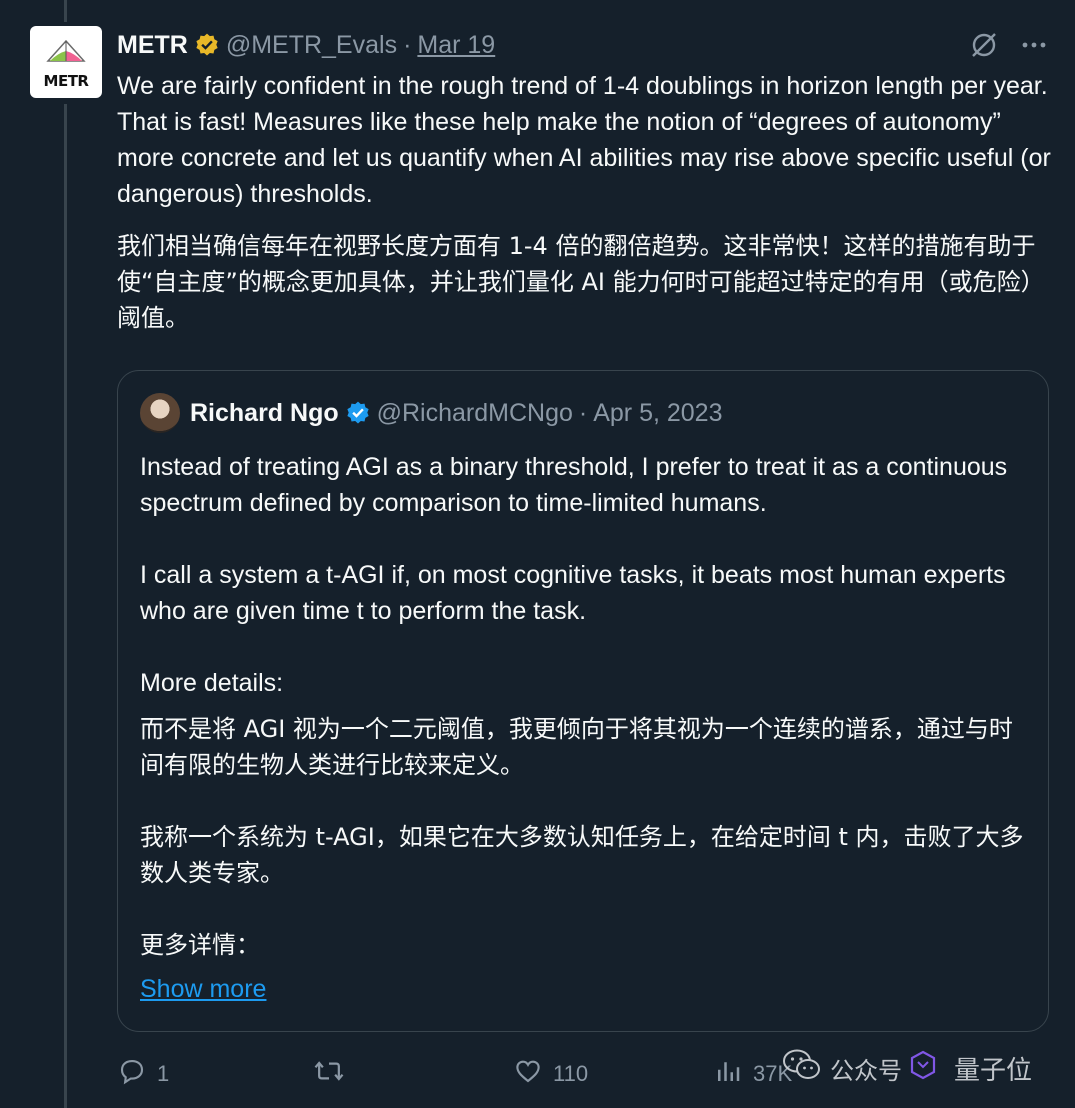 The height and width of the screenshot is (1108, 1075). Describe the element at coordinates (475, 413) in the screenshot. I see `quote-handle: @RichardMCNgo` at that location.